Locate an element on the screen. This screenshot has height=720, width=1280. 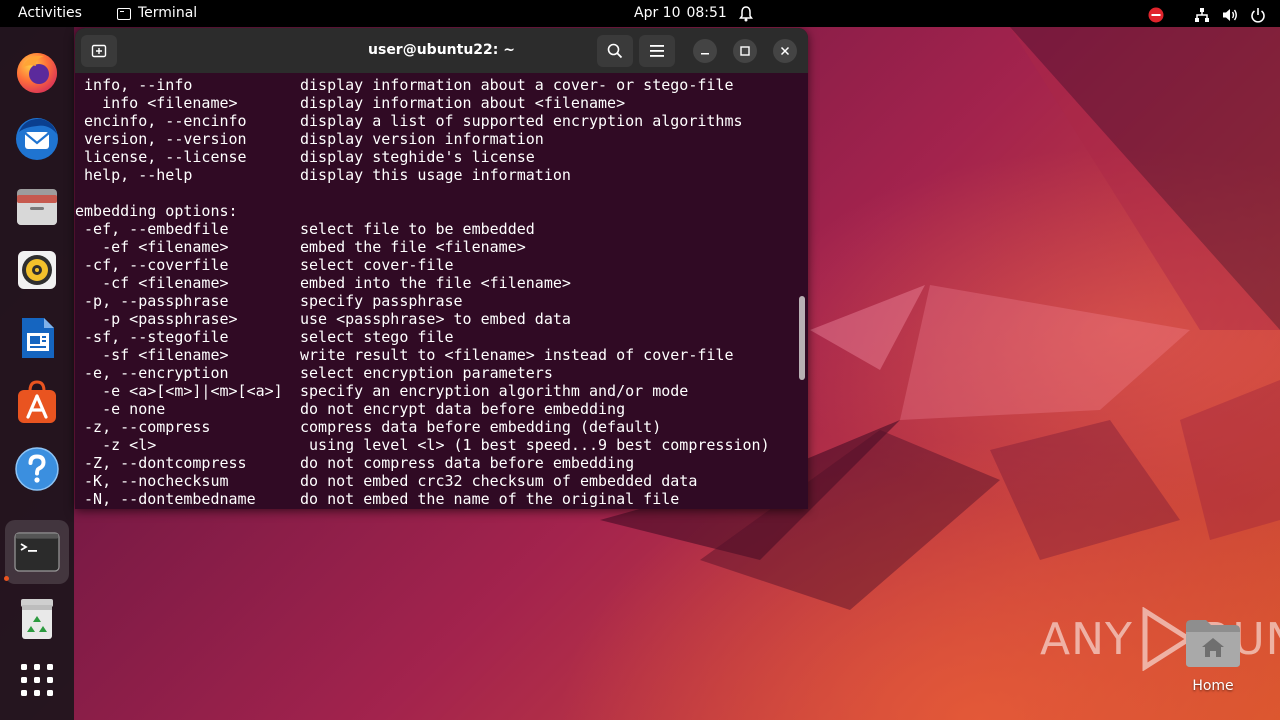
terminal-option: -z <l> is located at coordinates (116, 445).